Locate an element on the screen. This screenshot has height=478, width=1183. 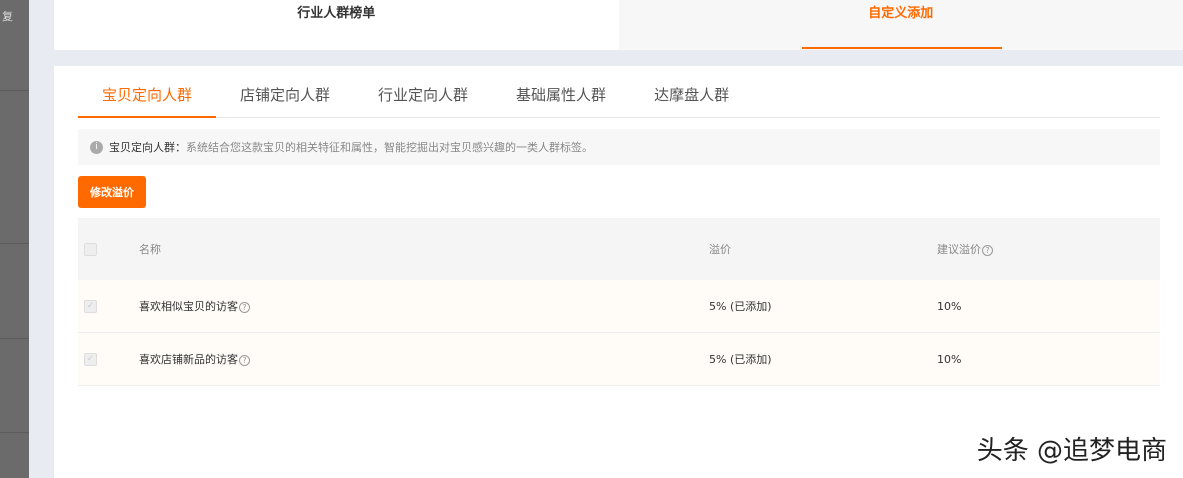
left-sidebar: 复 is located at coordinates (14, 239).